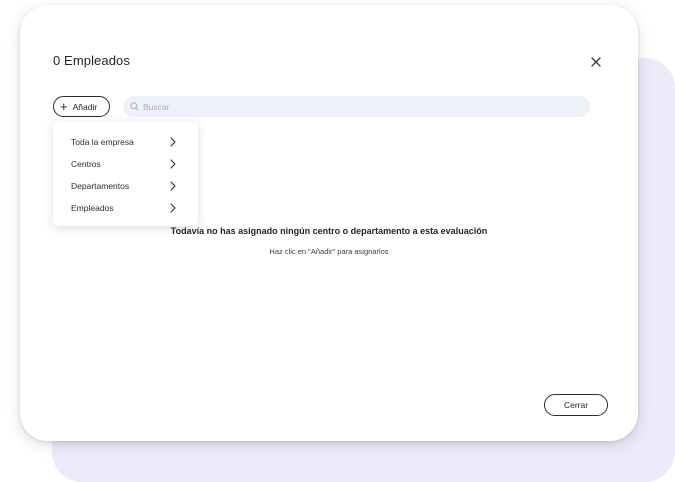 Image resolution: width=675 pixels, height=482 pixels. What do you see at coordinates (64, 106) in the screenshot?
I see `plus-icon: +` at bounding box center [64, 106].